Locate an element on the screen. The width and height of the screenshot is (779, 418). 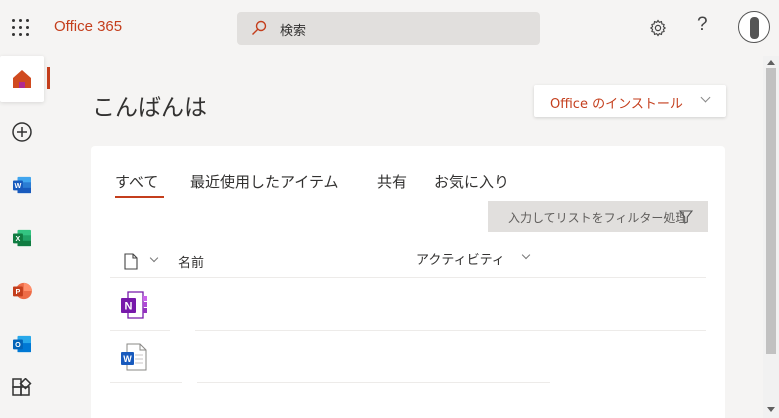
excel-icon: X is located at coordinates (22, 238).